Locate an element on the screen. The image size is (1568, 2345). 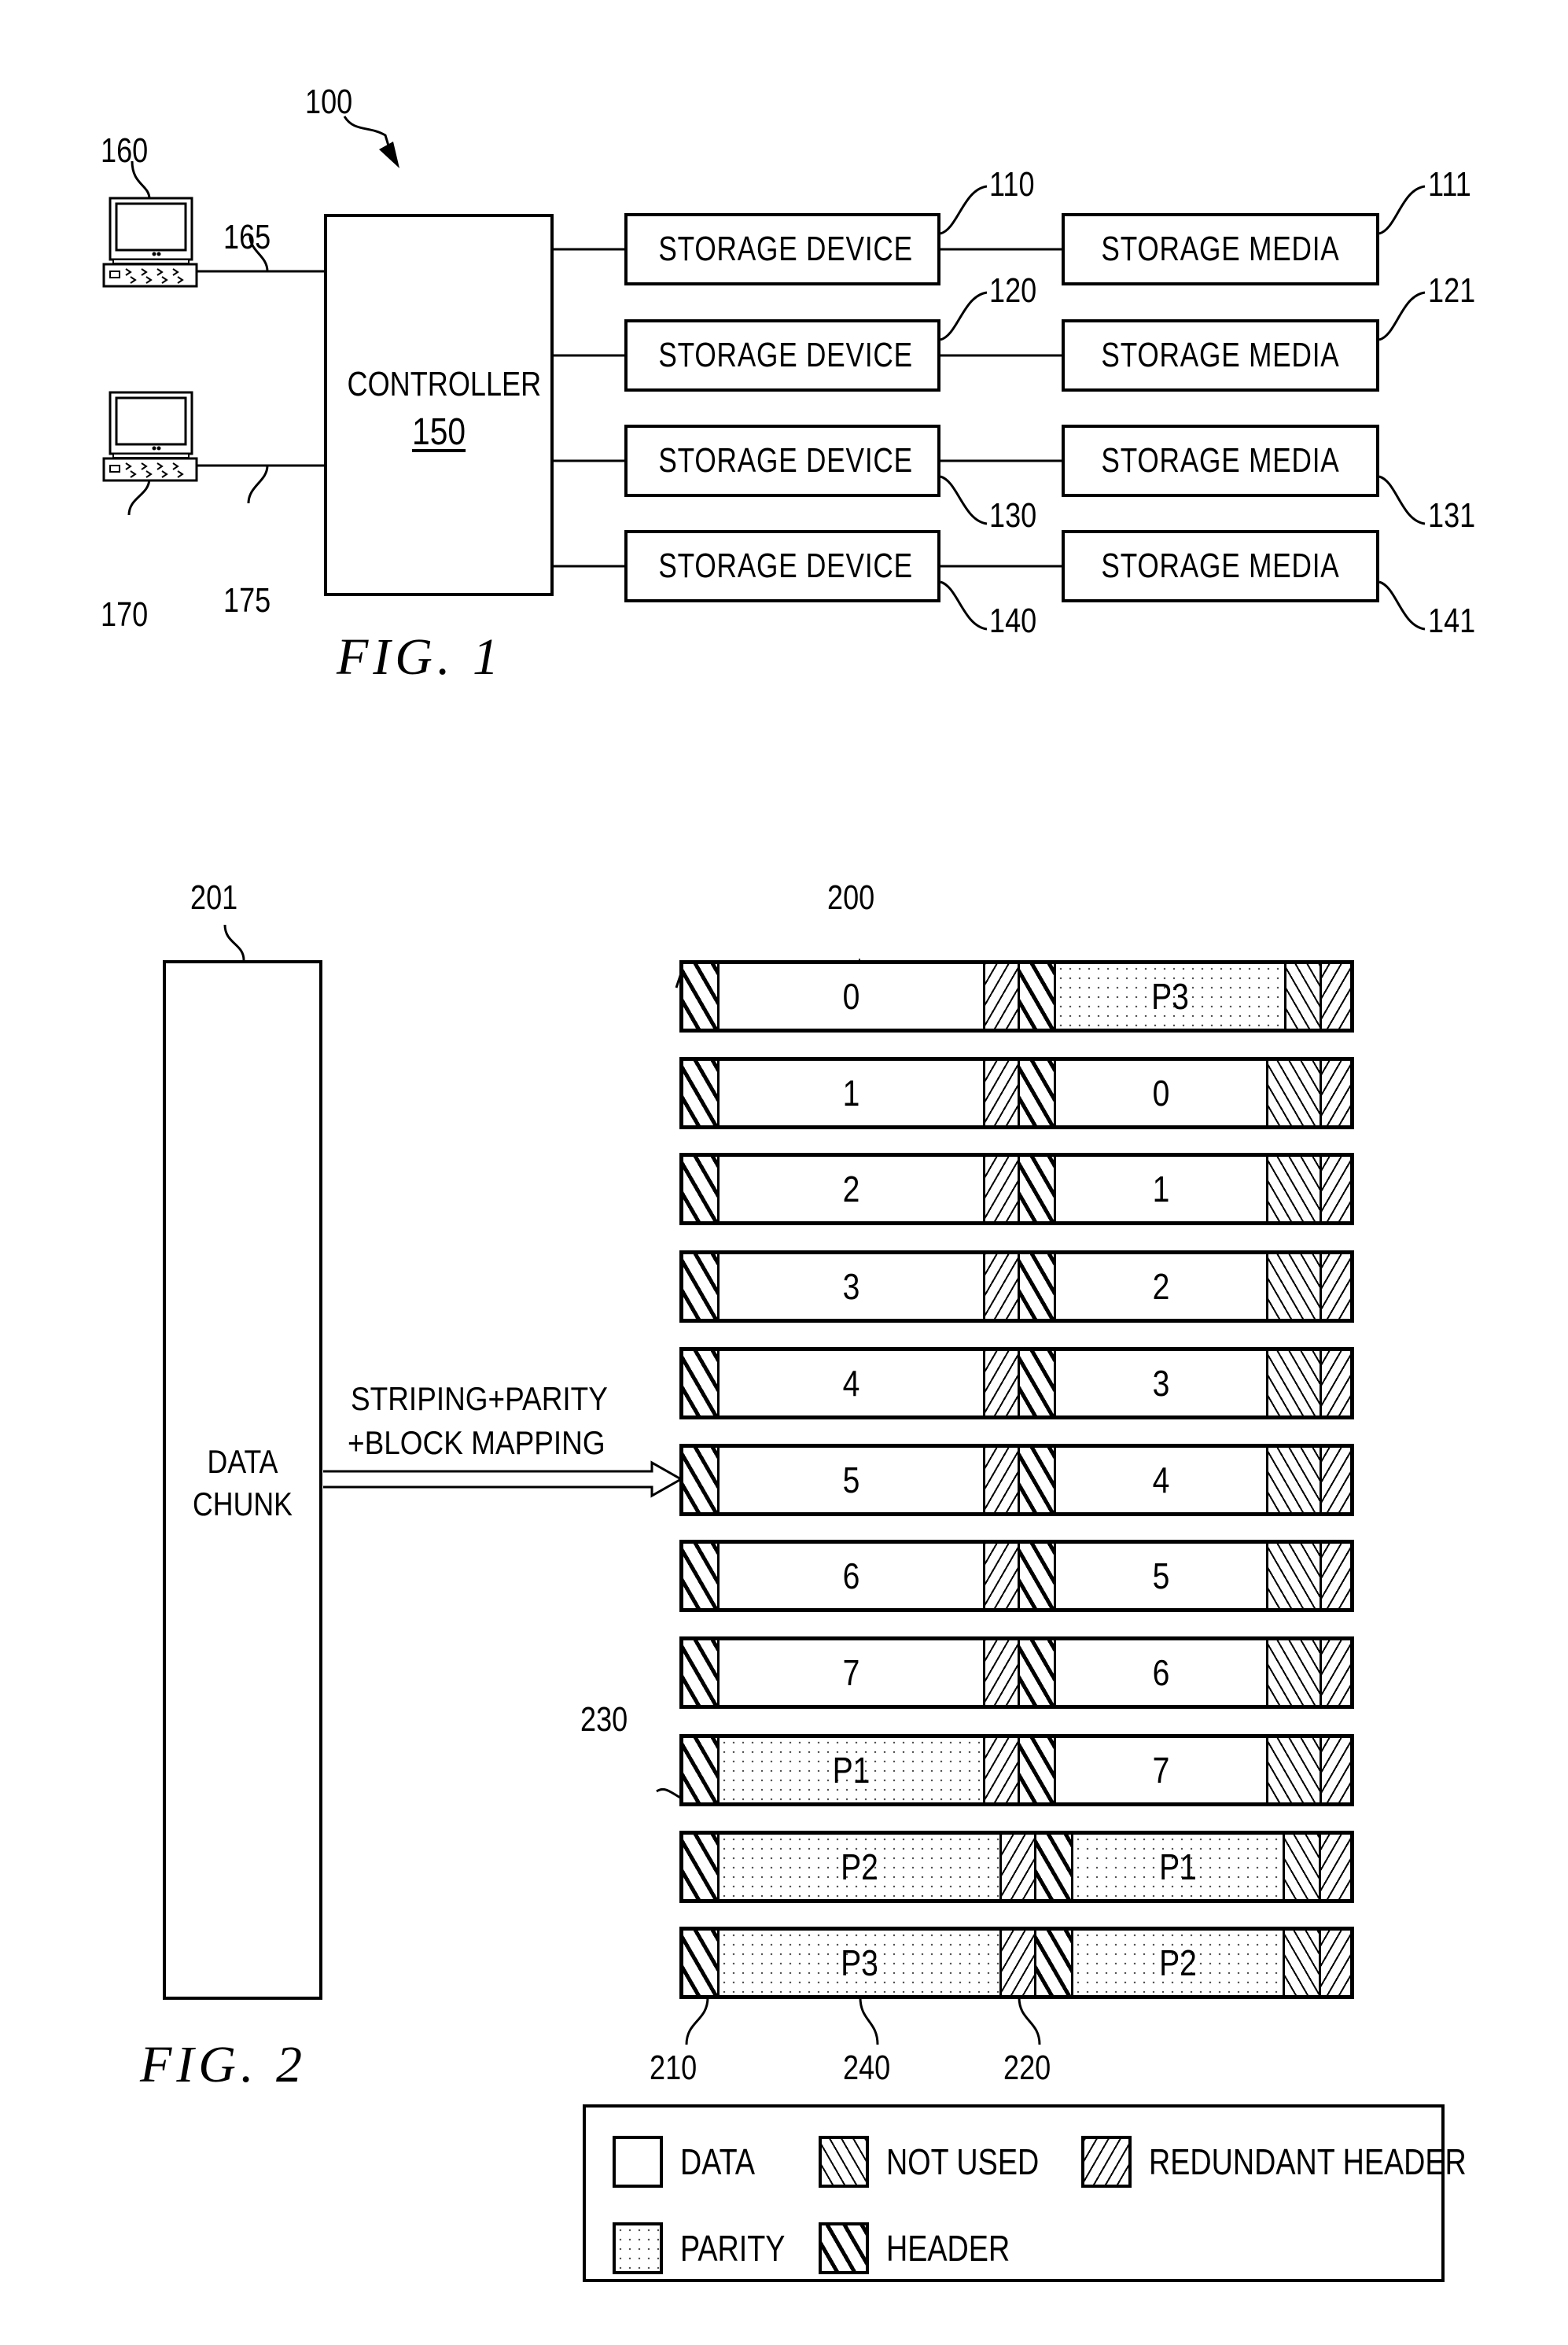
block-label: P3 is located at coordinates (859, 1962).